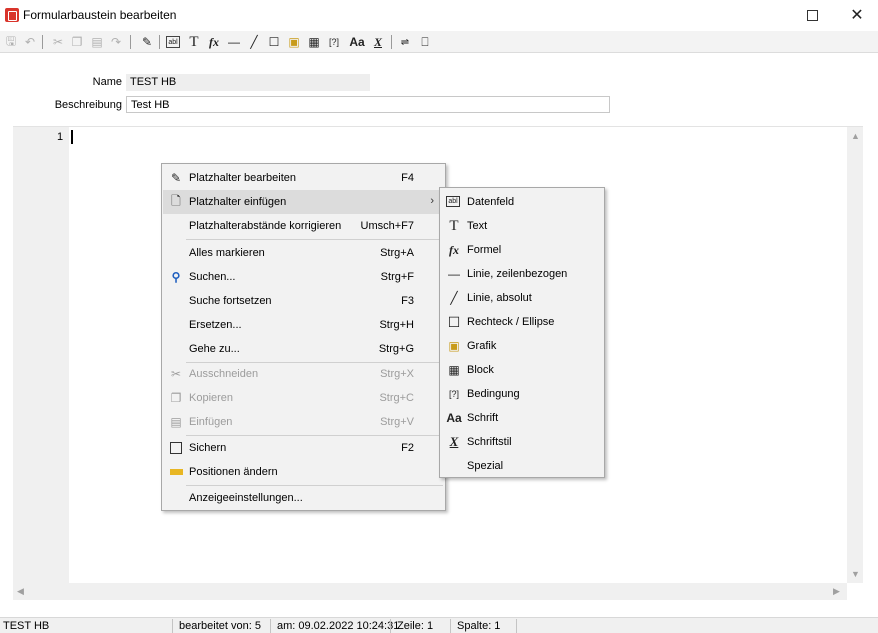 The width and height of the screenshot is (878, 633). I want to click on horizontal-scrollbar: ◀ ▶, so click(430, 591).